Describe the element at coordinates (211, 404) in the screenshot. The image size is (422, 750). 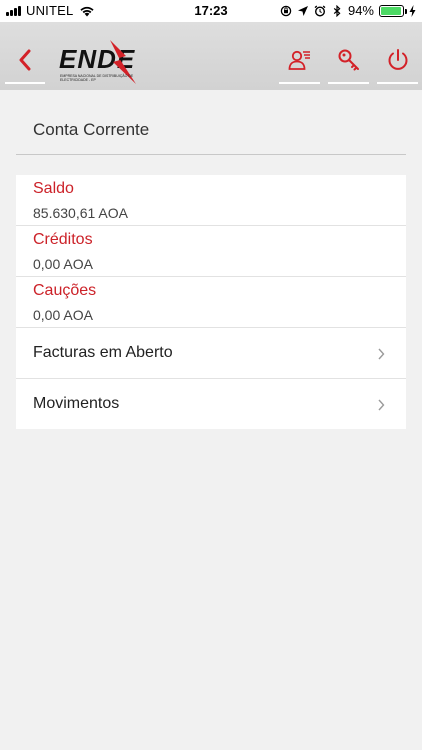
I see `list-item-movimentos: Movimentos` at that location.